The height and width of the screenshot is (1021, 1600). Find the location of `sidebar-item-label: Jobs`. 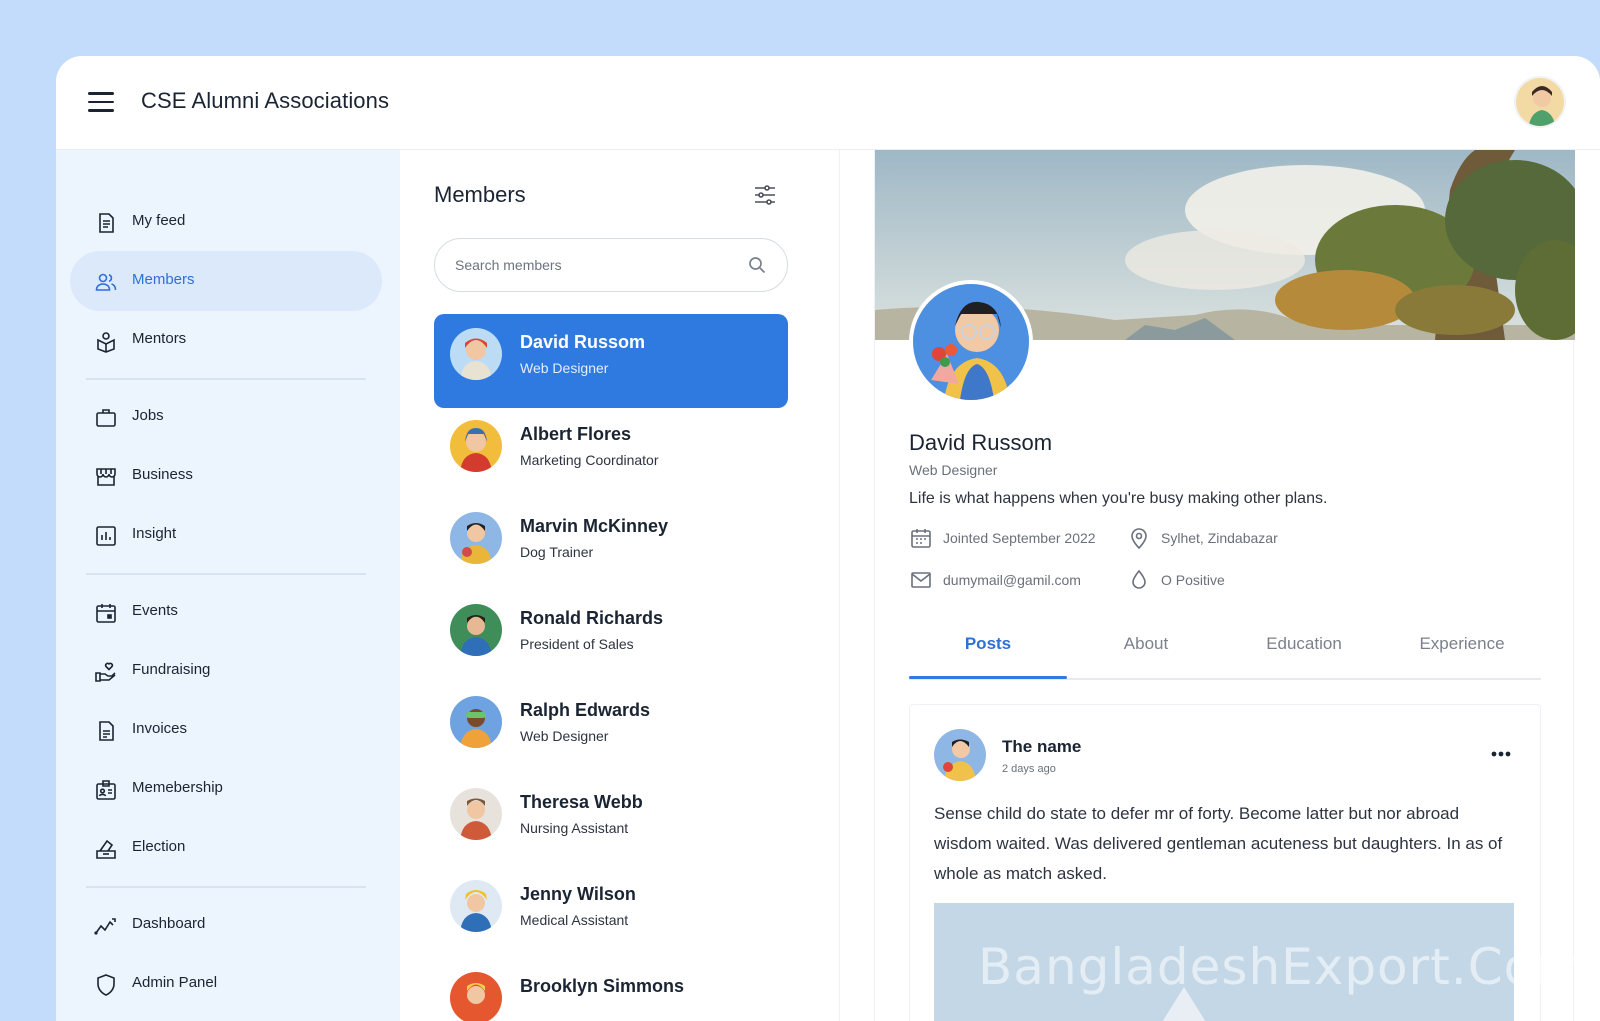

sidebar-item-label: Jobs is located at coordinates (148, 415).